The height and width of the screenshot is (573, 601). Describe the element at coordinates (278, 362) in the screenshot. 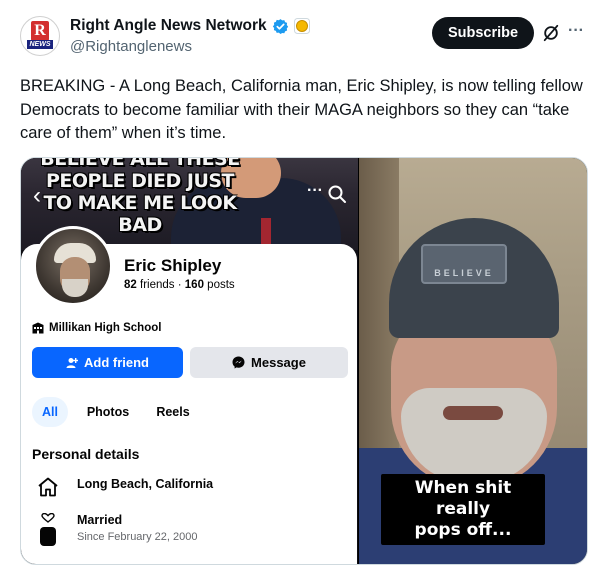

I see `message-label: Message` at that location.